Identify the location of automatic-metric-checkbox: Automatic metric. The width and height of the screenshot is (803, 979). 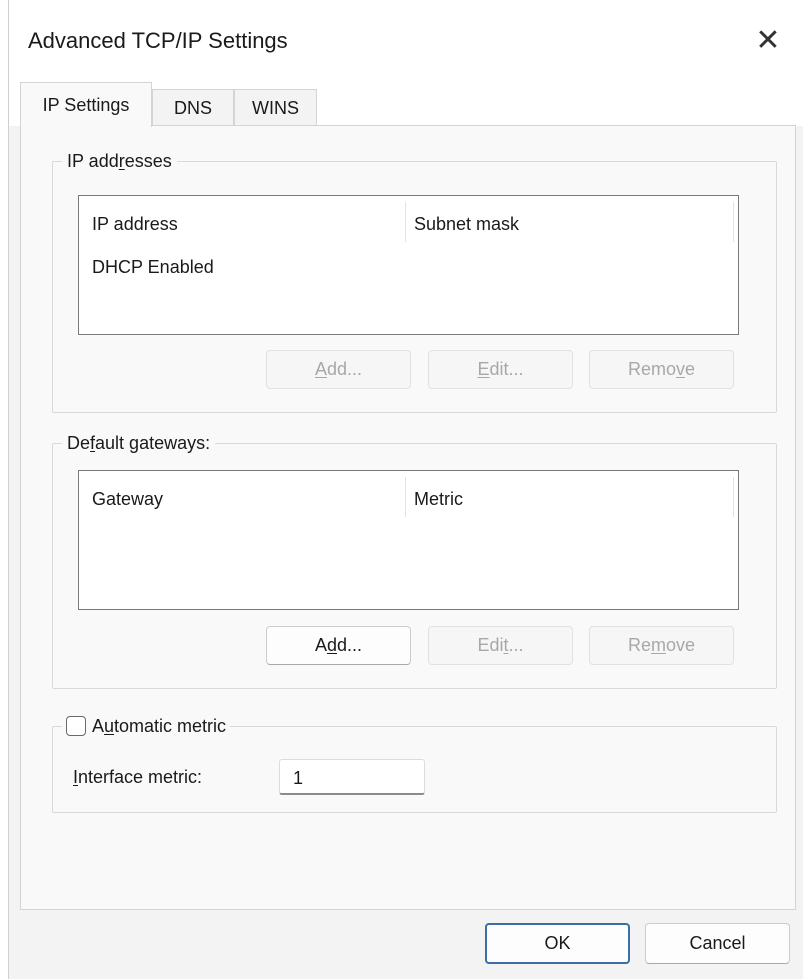
(146, 726).